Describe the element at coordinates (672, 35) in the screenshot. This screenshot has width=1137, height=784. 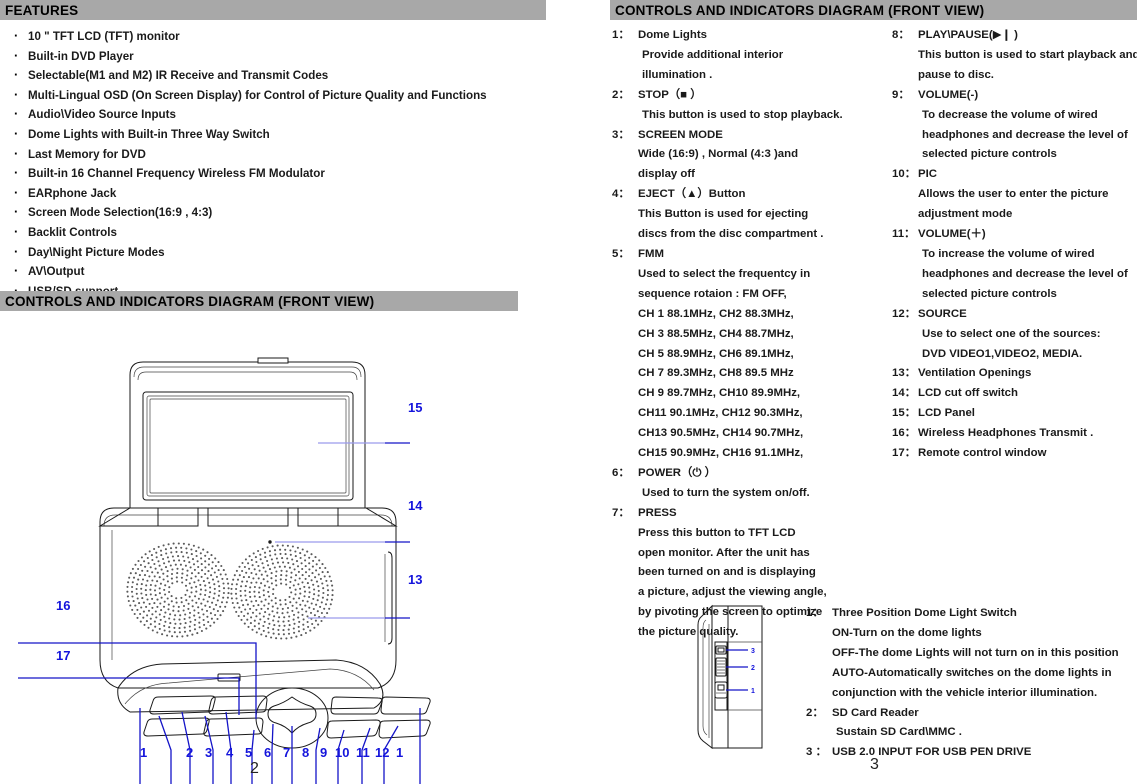
I see `control-entry-title: Dome Lights` at that location.